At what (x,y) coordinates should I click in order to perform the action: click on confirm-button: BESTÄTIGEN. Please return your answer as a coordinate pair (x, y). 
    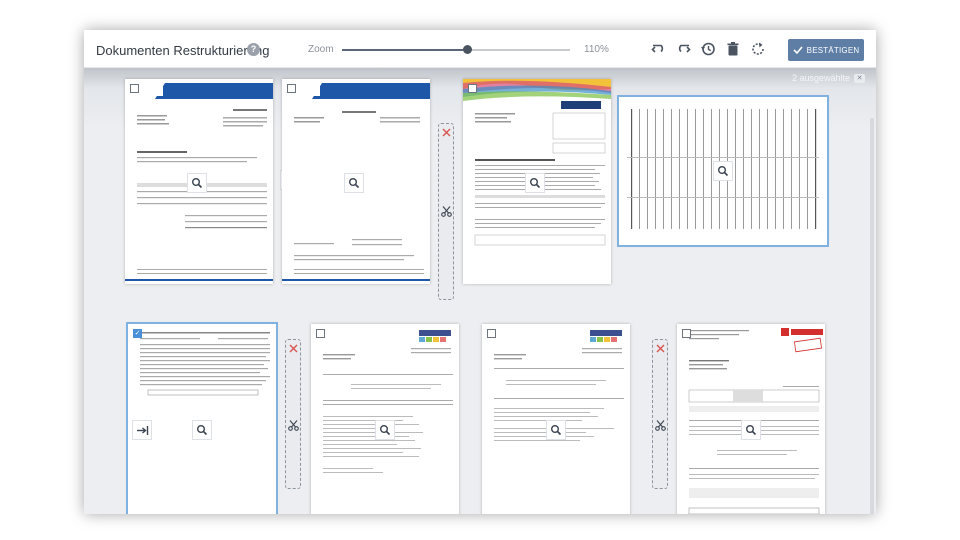
    Looking at the image, I should click on (826, 50).